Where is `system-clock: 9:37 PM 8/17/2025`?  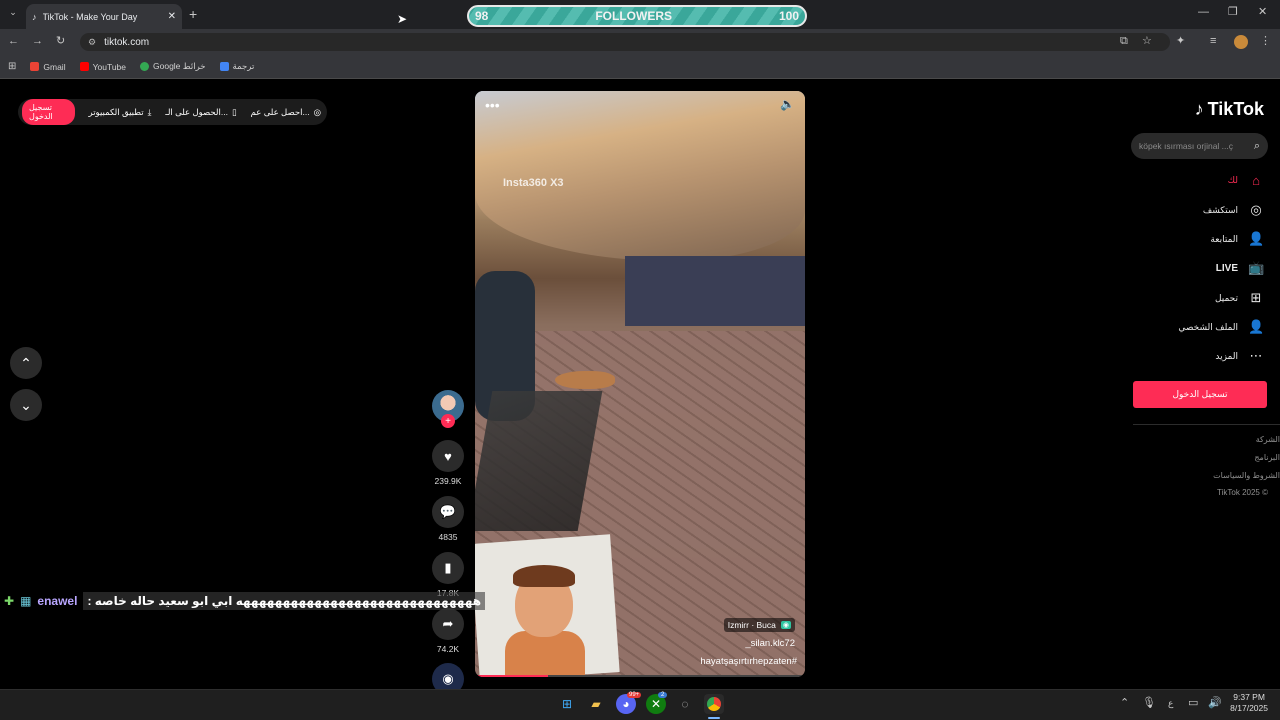 system-clock: 9:37 PM 8/17/2025 is located at coordinates (1249, 703).